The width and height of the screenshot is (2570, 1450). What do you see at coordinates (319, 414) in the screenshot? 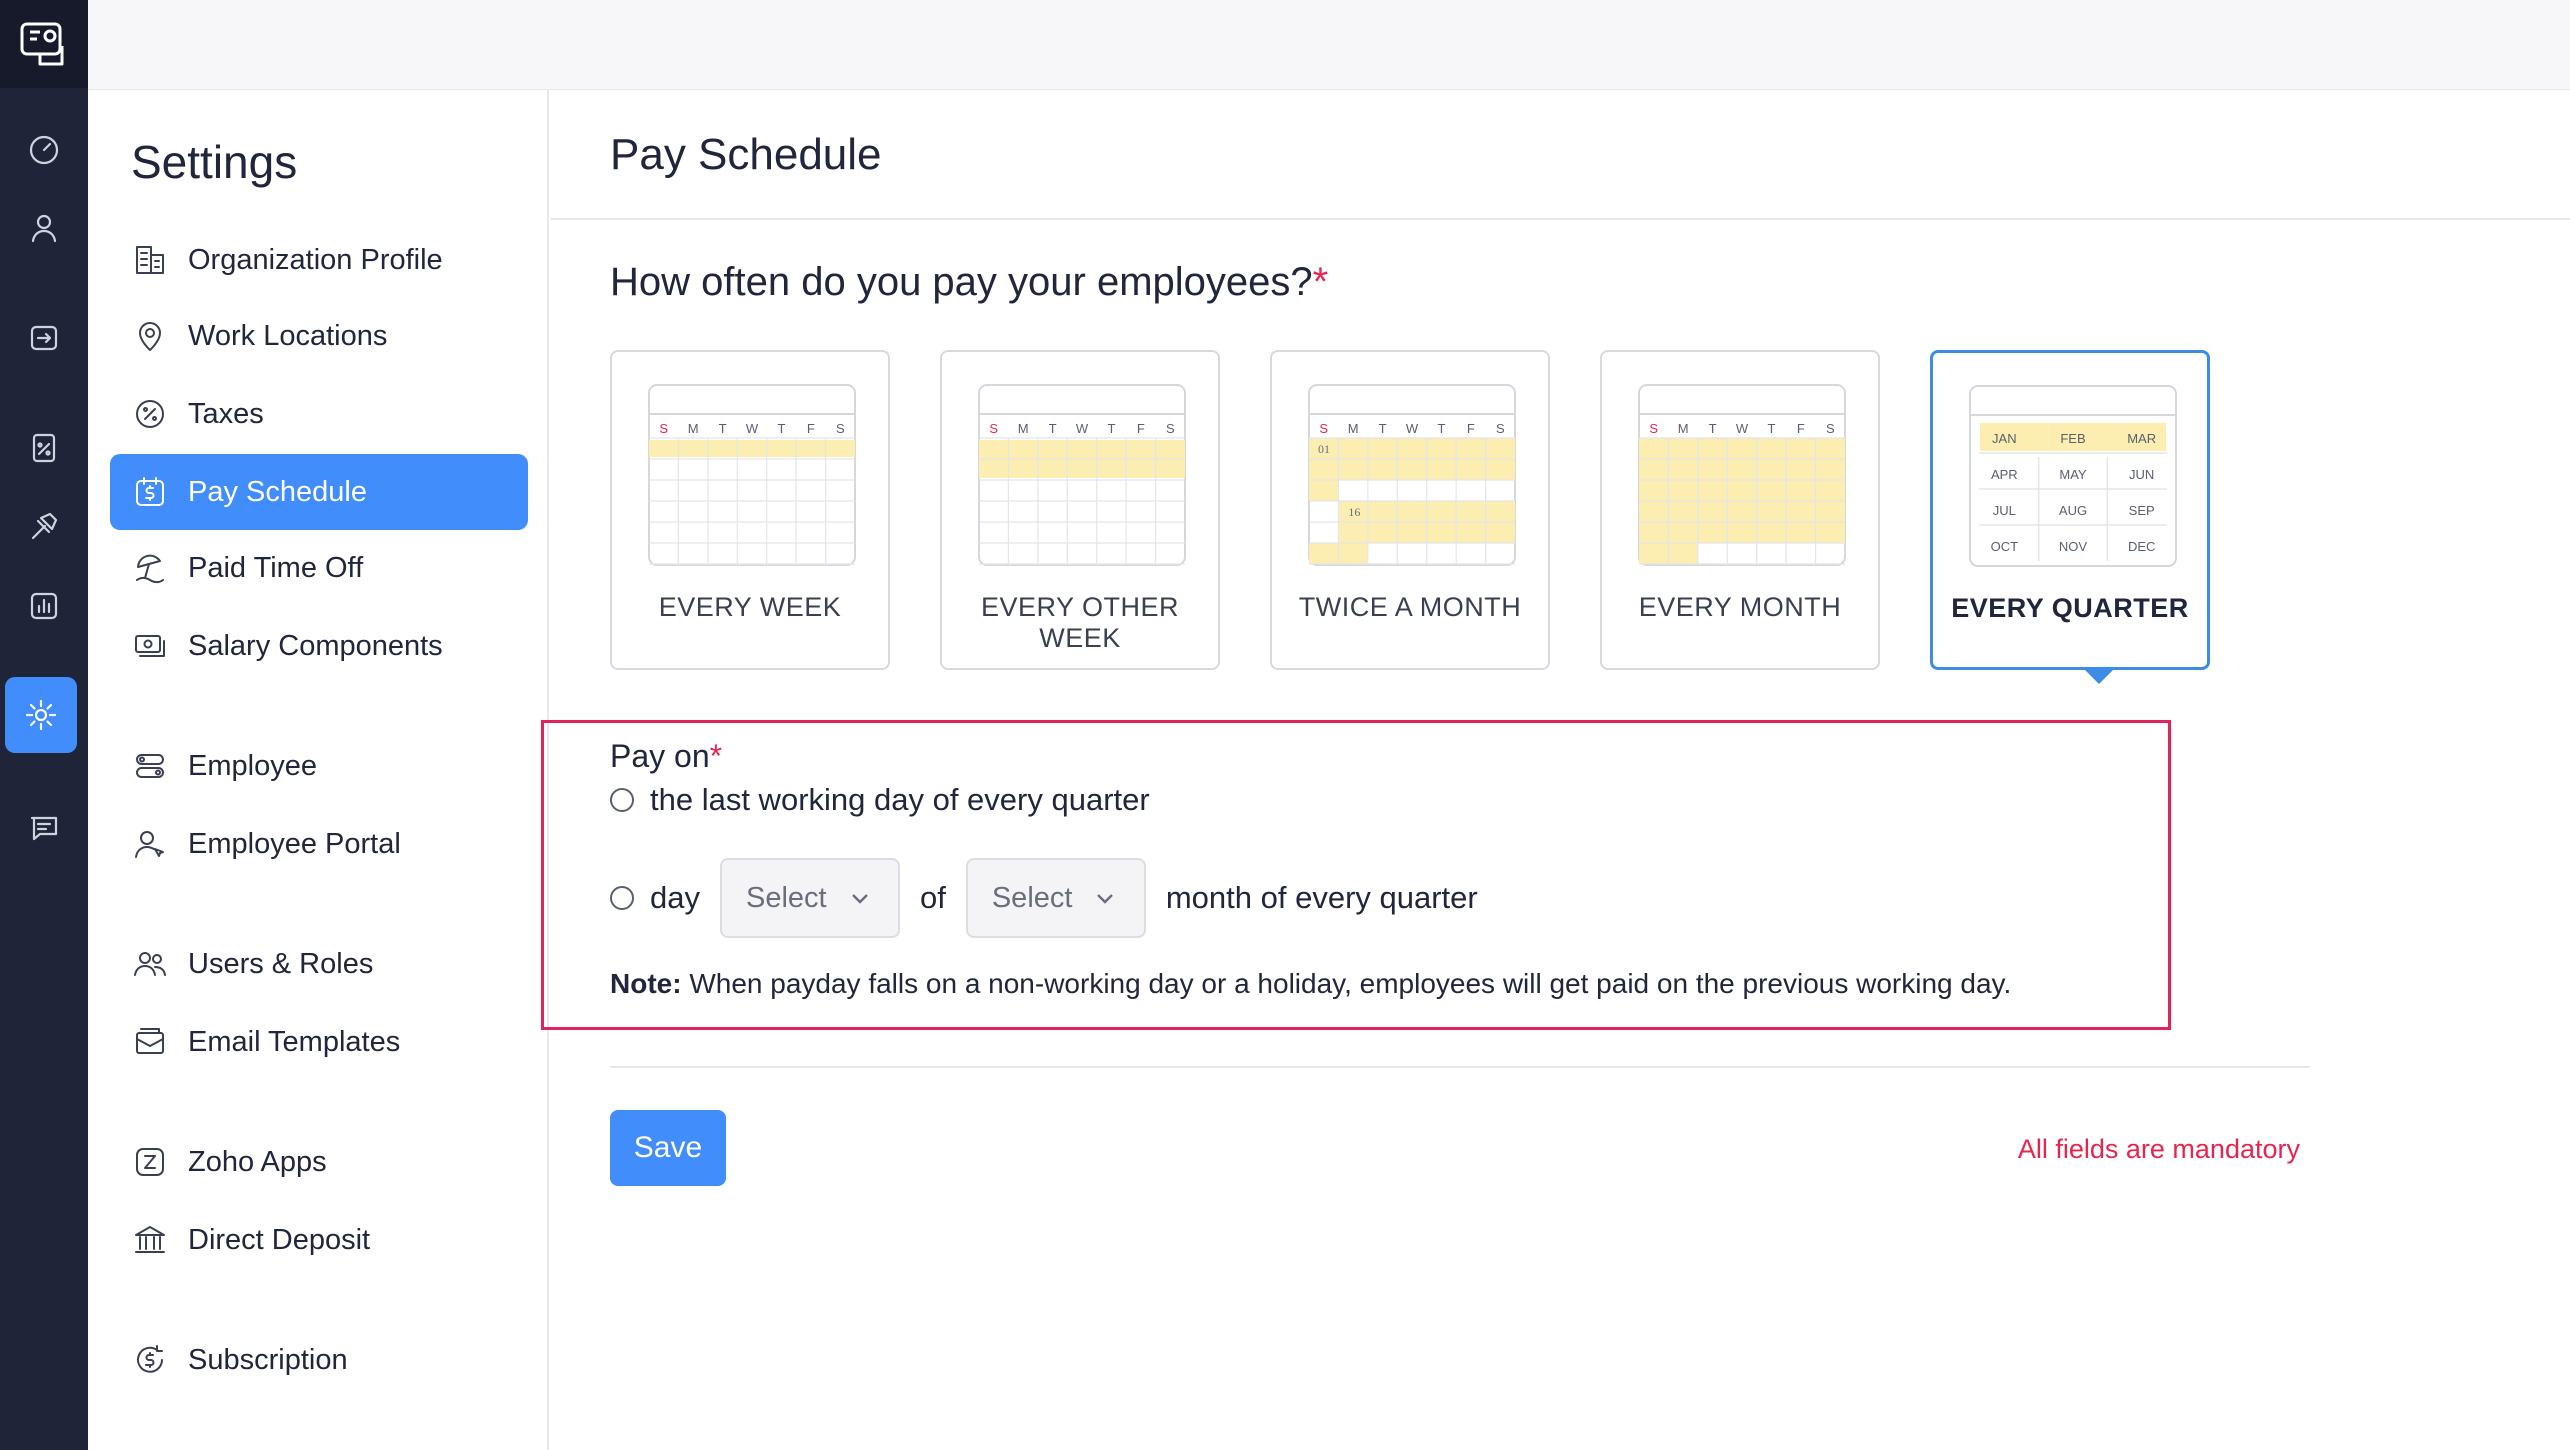
I see `sidebar-item-taxes: Taxes` at bounding box center [319, 414].